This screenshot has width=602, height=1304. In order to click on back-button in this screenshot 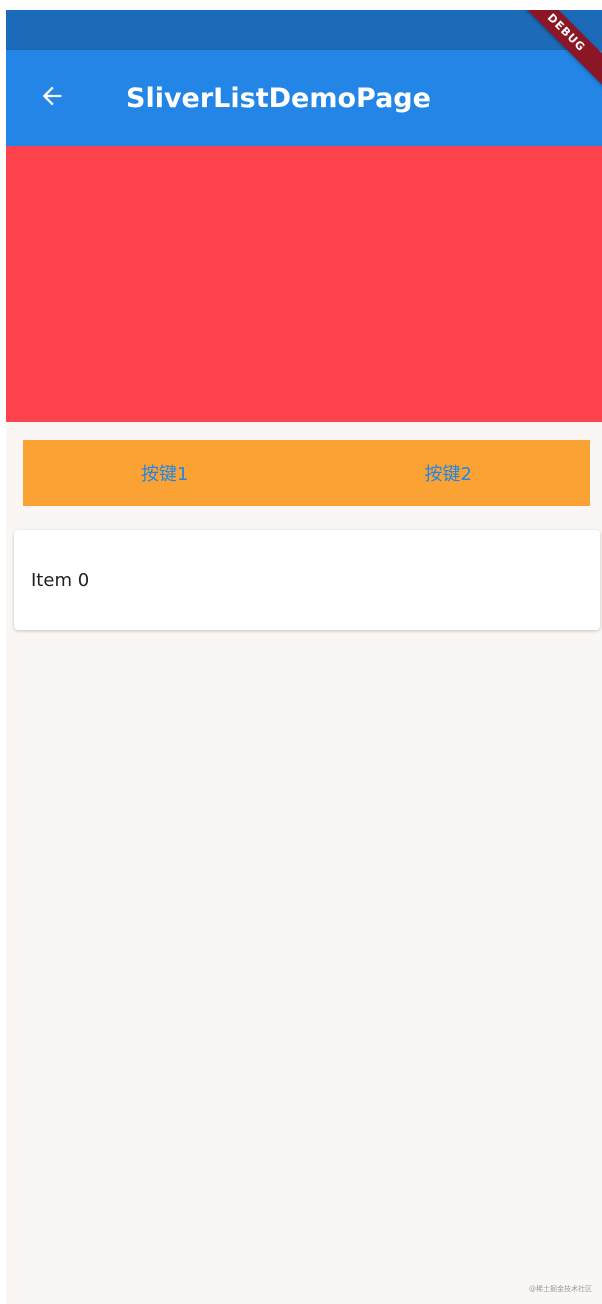, I will do `click(52, 98)`.